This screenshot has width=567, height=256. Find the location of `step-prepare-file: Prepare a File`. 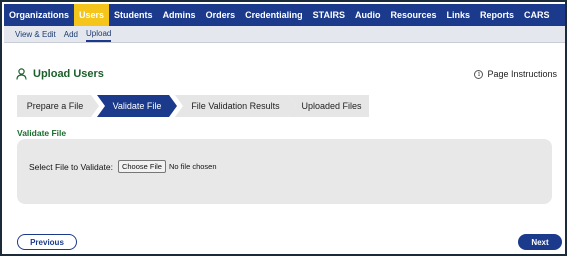

step-prepare-file: Prepare a File is located at coordinates (58, 106).